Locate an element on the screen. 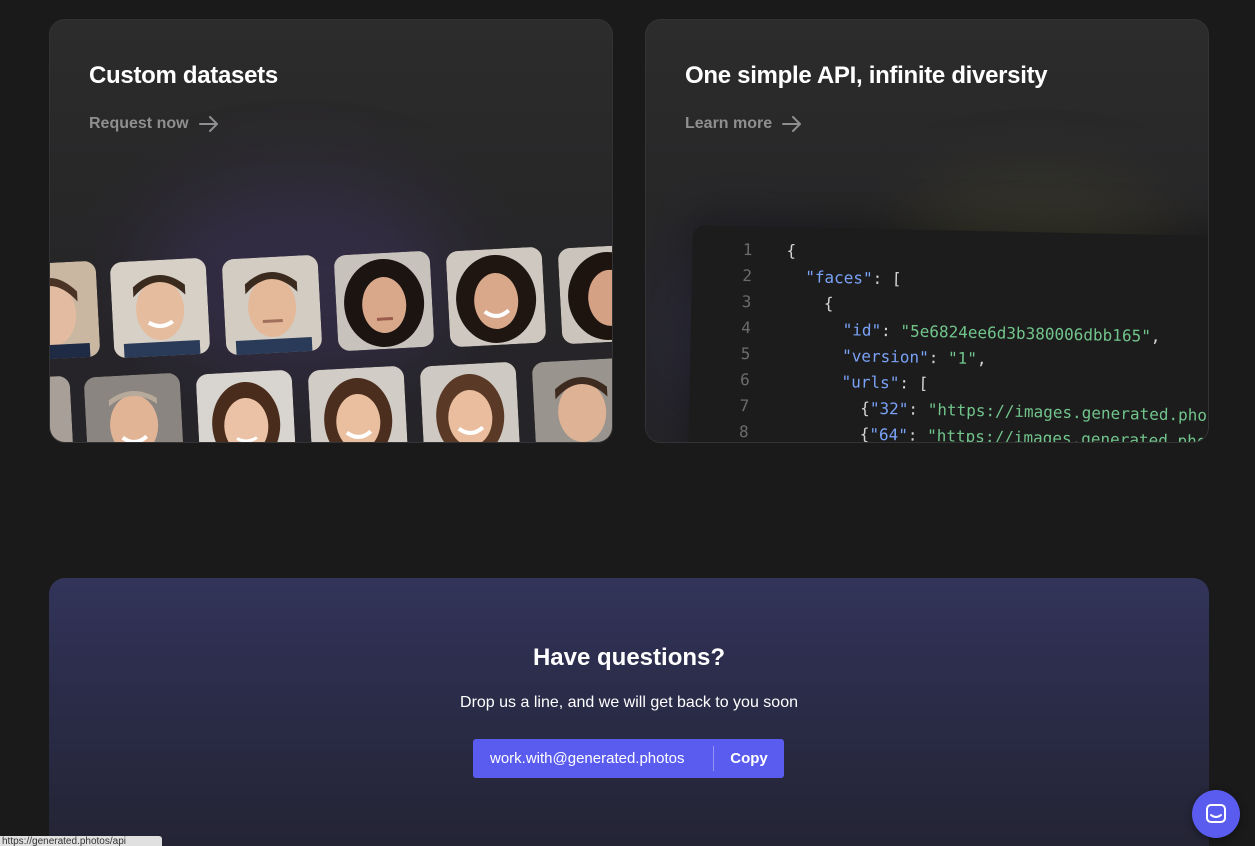 Image resolution: width=1255 pixels, height=846 pixels. code-key: "32" is located at coordinates (889, 408).